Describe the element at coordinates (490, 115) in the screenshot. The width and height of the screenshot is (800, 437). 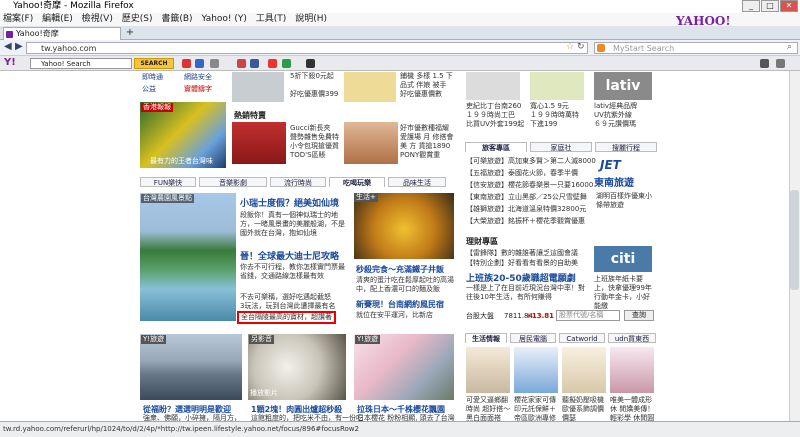
I see `right-product-text: １９９時尚工巴` at that location.